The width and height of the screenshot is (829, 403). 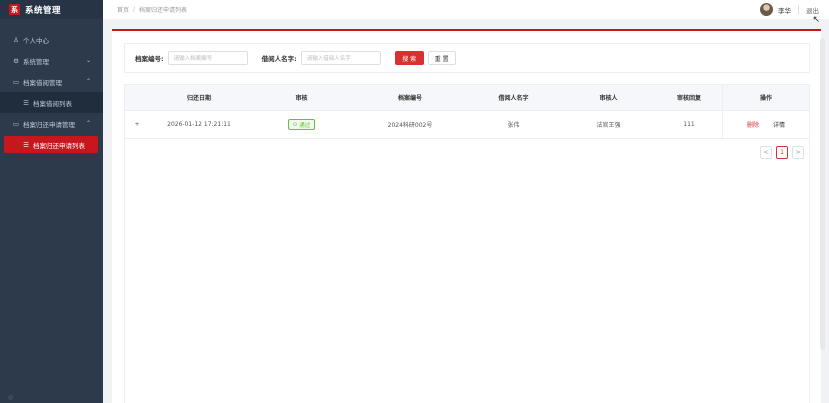 I want to click on header-archive-no: 档案编号, so click(x=409, y=98).